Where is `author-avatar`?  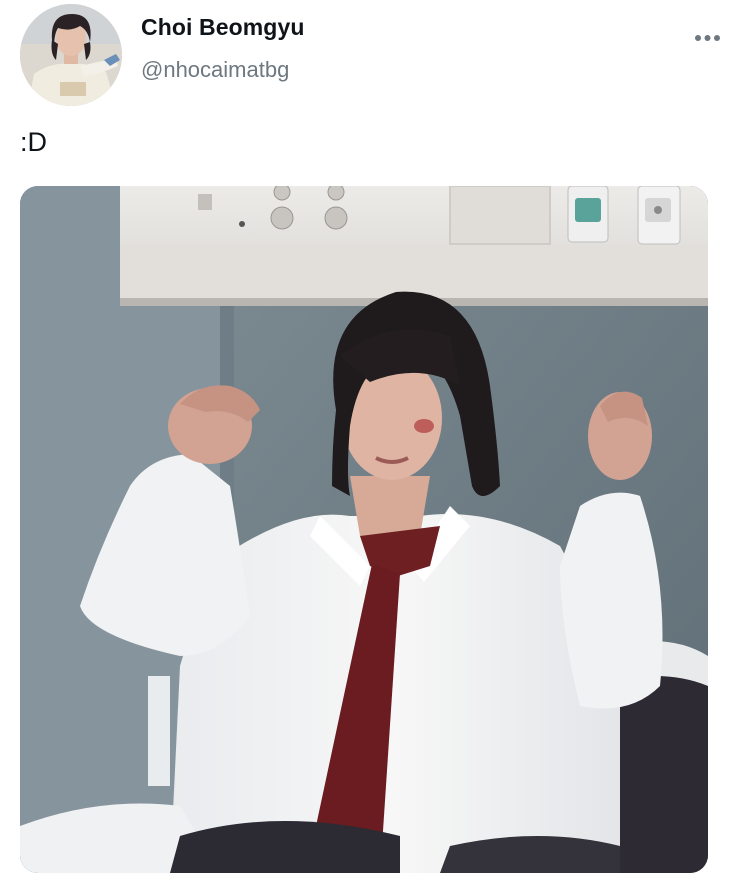 author-avatar is located at coordinates (71, 55).